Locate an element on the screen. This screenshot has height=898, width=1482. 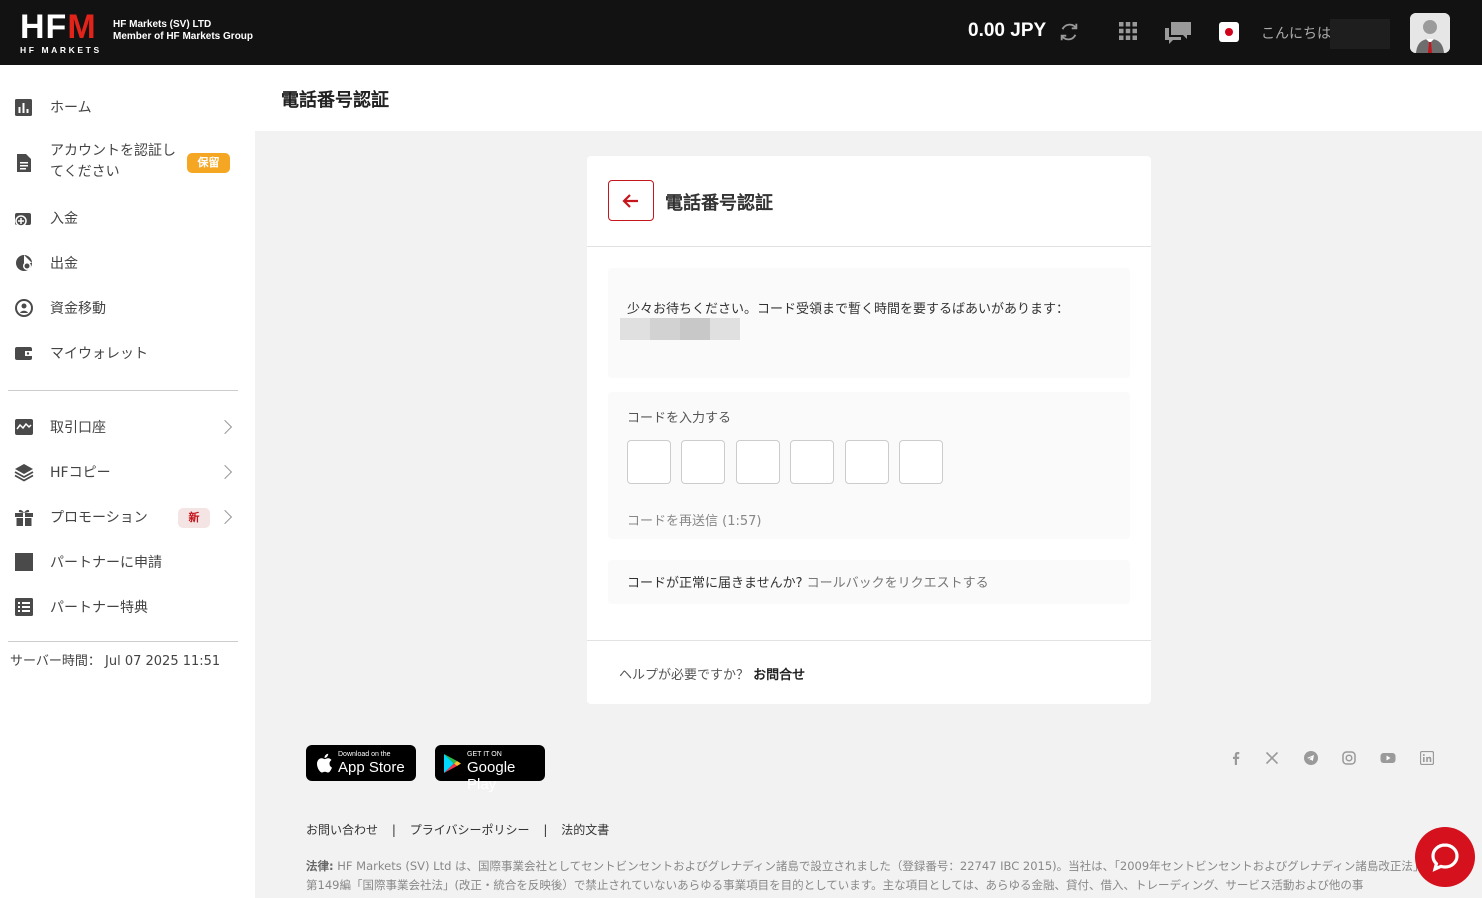
user-avatar-icon is located at coordinates (1430, 33).